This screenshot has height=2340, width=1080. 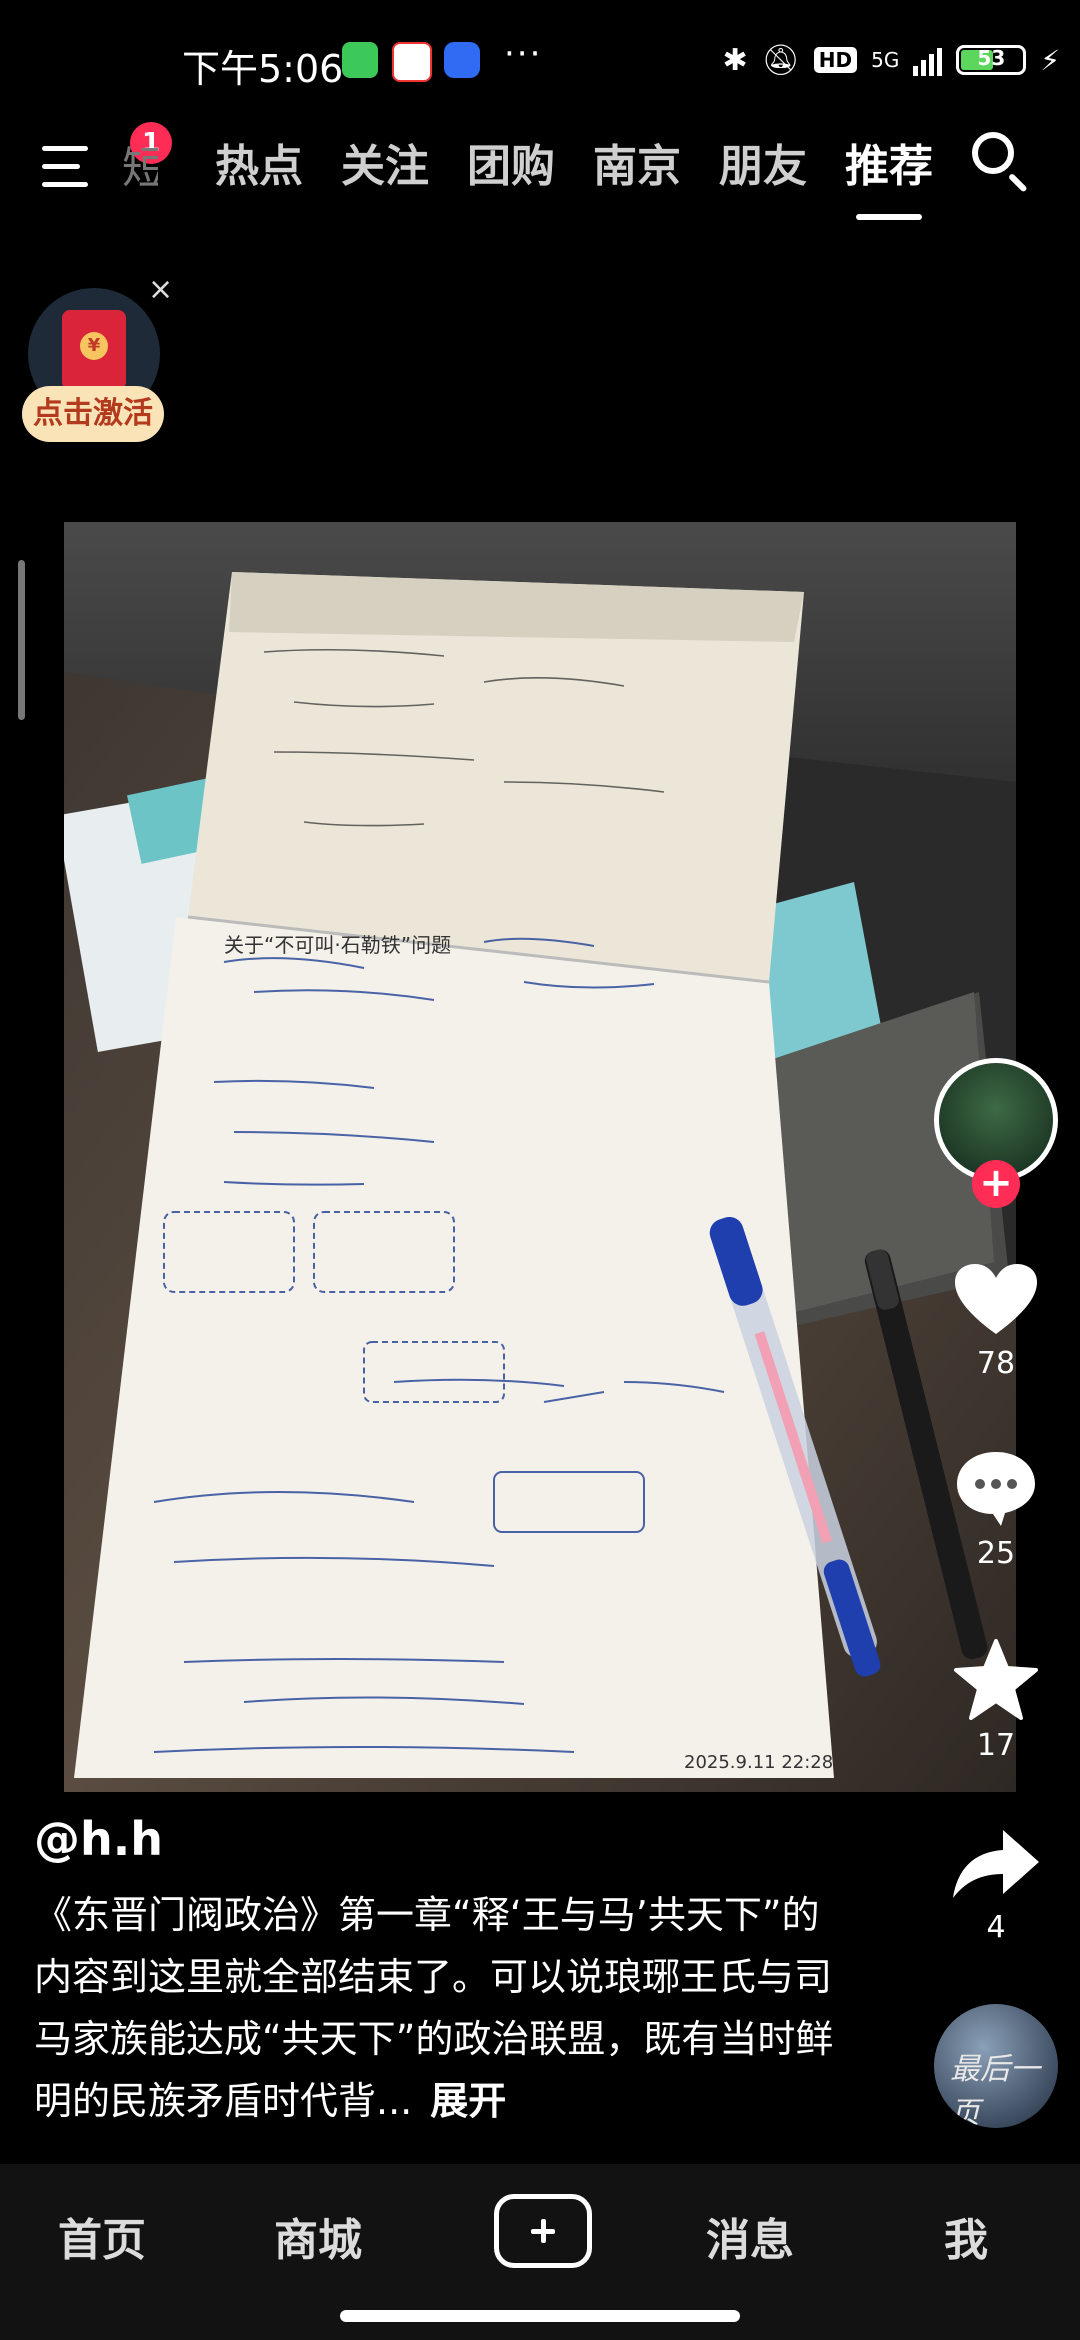 What do you see at coordinates (263, 69) in the screenshot?
I see `status-time: 下午5:06` at bounding box center [263, 69].